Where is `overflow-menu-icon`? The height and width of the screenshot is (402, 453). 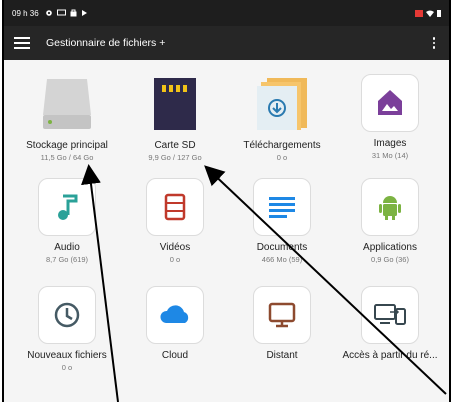 overflow-menu-icon is located at coordinates (434, 43).